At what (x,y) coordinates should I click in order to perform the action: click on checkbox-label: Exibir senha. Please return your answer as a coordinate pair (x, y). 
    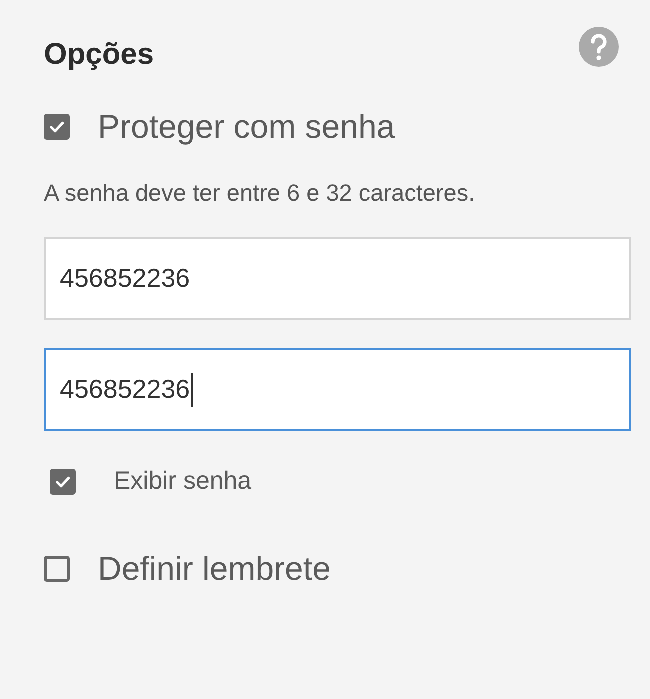
    Looking at the image, I should click on (183, 481).